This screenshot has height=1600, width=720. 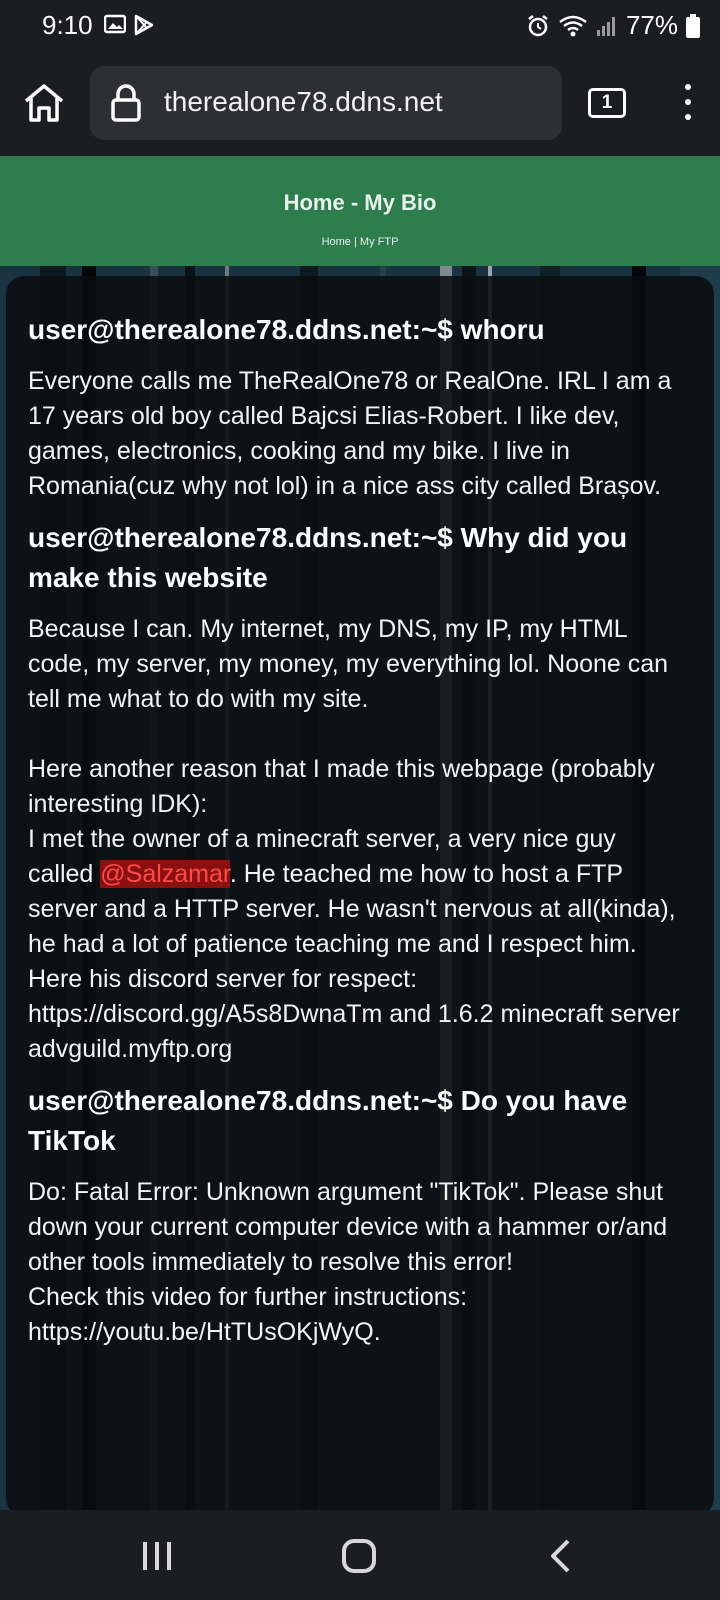 What do you see at coordinates (286, 329) in the screenshot?
I see `section-heading-whoru: user@therealone78.ddns.net:~$ whoru` at bounding box center [286, 329].